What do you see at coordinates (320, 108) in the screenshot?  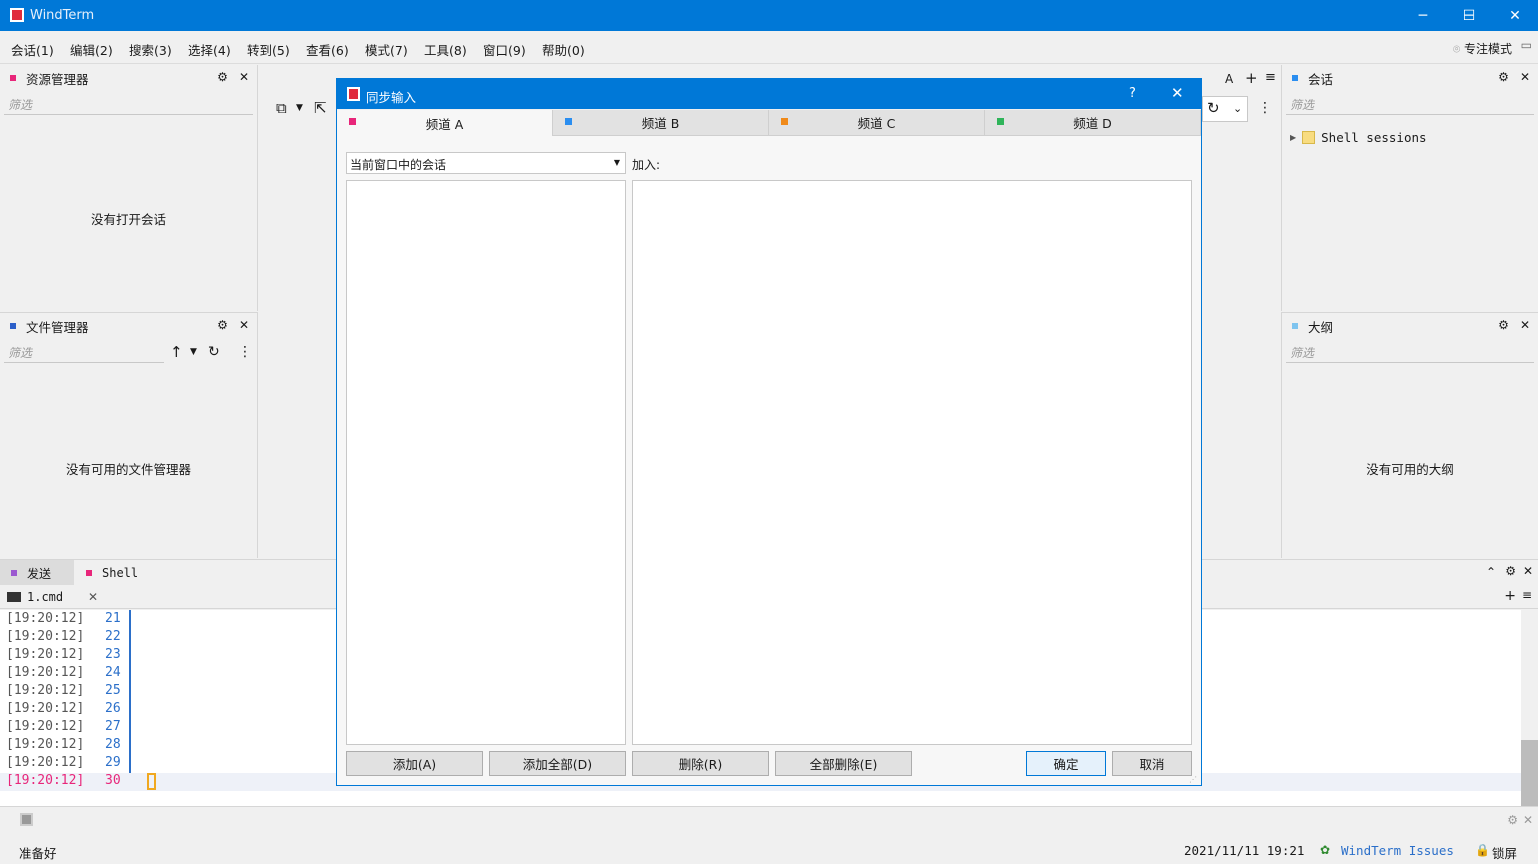 I see `popout-icon: ⇱` at bounding box center [320, 108].